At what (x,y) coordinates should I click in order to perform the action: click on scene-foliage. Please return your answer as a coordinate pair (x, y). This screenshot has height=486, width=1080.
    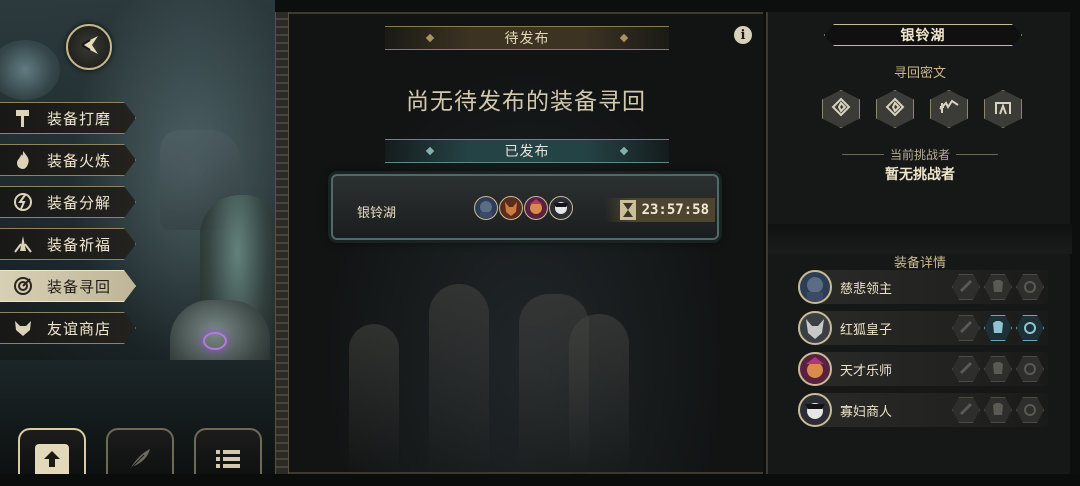
    Looking at the image, I should click on (30, 70).